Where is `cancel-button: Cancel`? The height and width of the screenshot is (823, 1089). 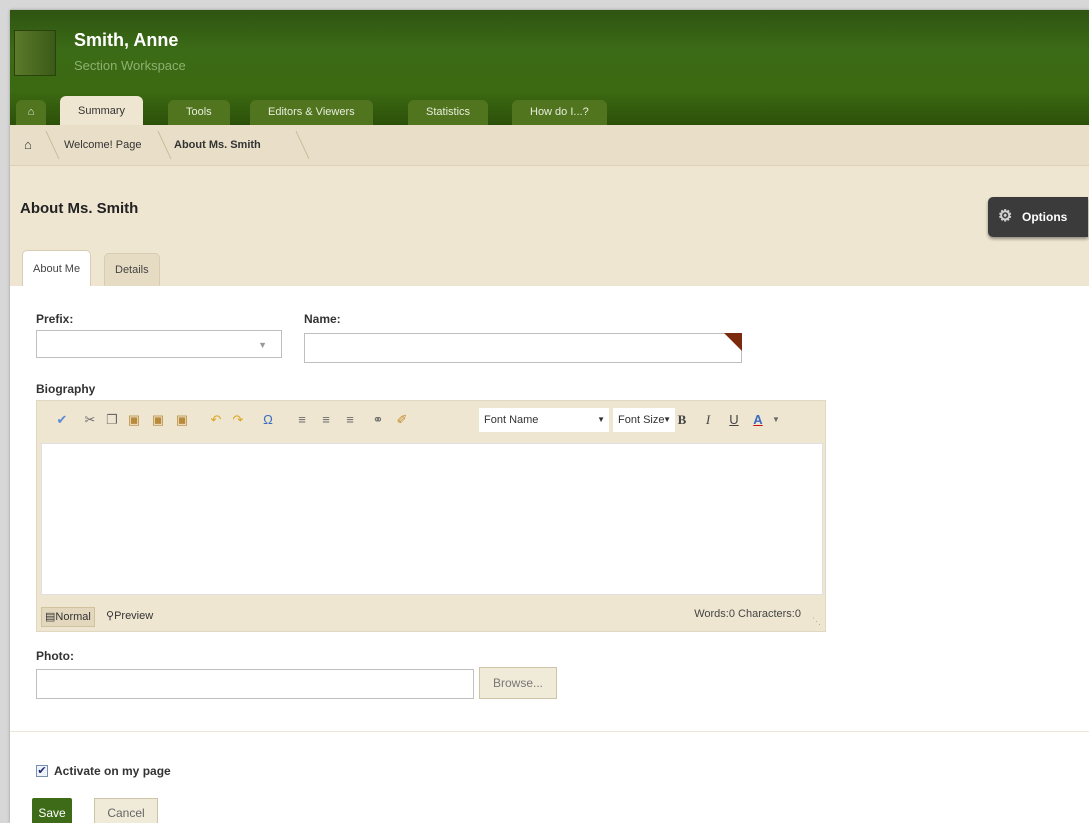 cancel-button: Cancel is located at coordinates (126, 810).